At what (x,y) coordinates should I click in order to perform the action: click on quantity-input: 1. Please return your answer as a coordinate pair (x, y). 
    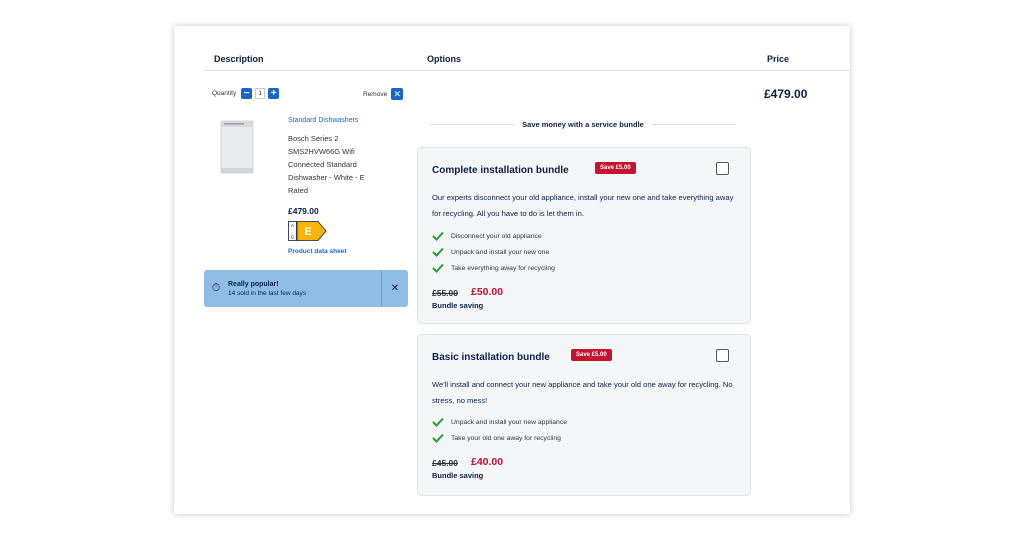
    Looking at the image, I should click on (260, 93).